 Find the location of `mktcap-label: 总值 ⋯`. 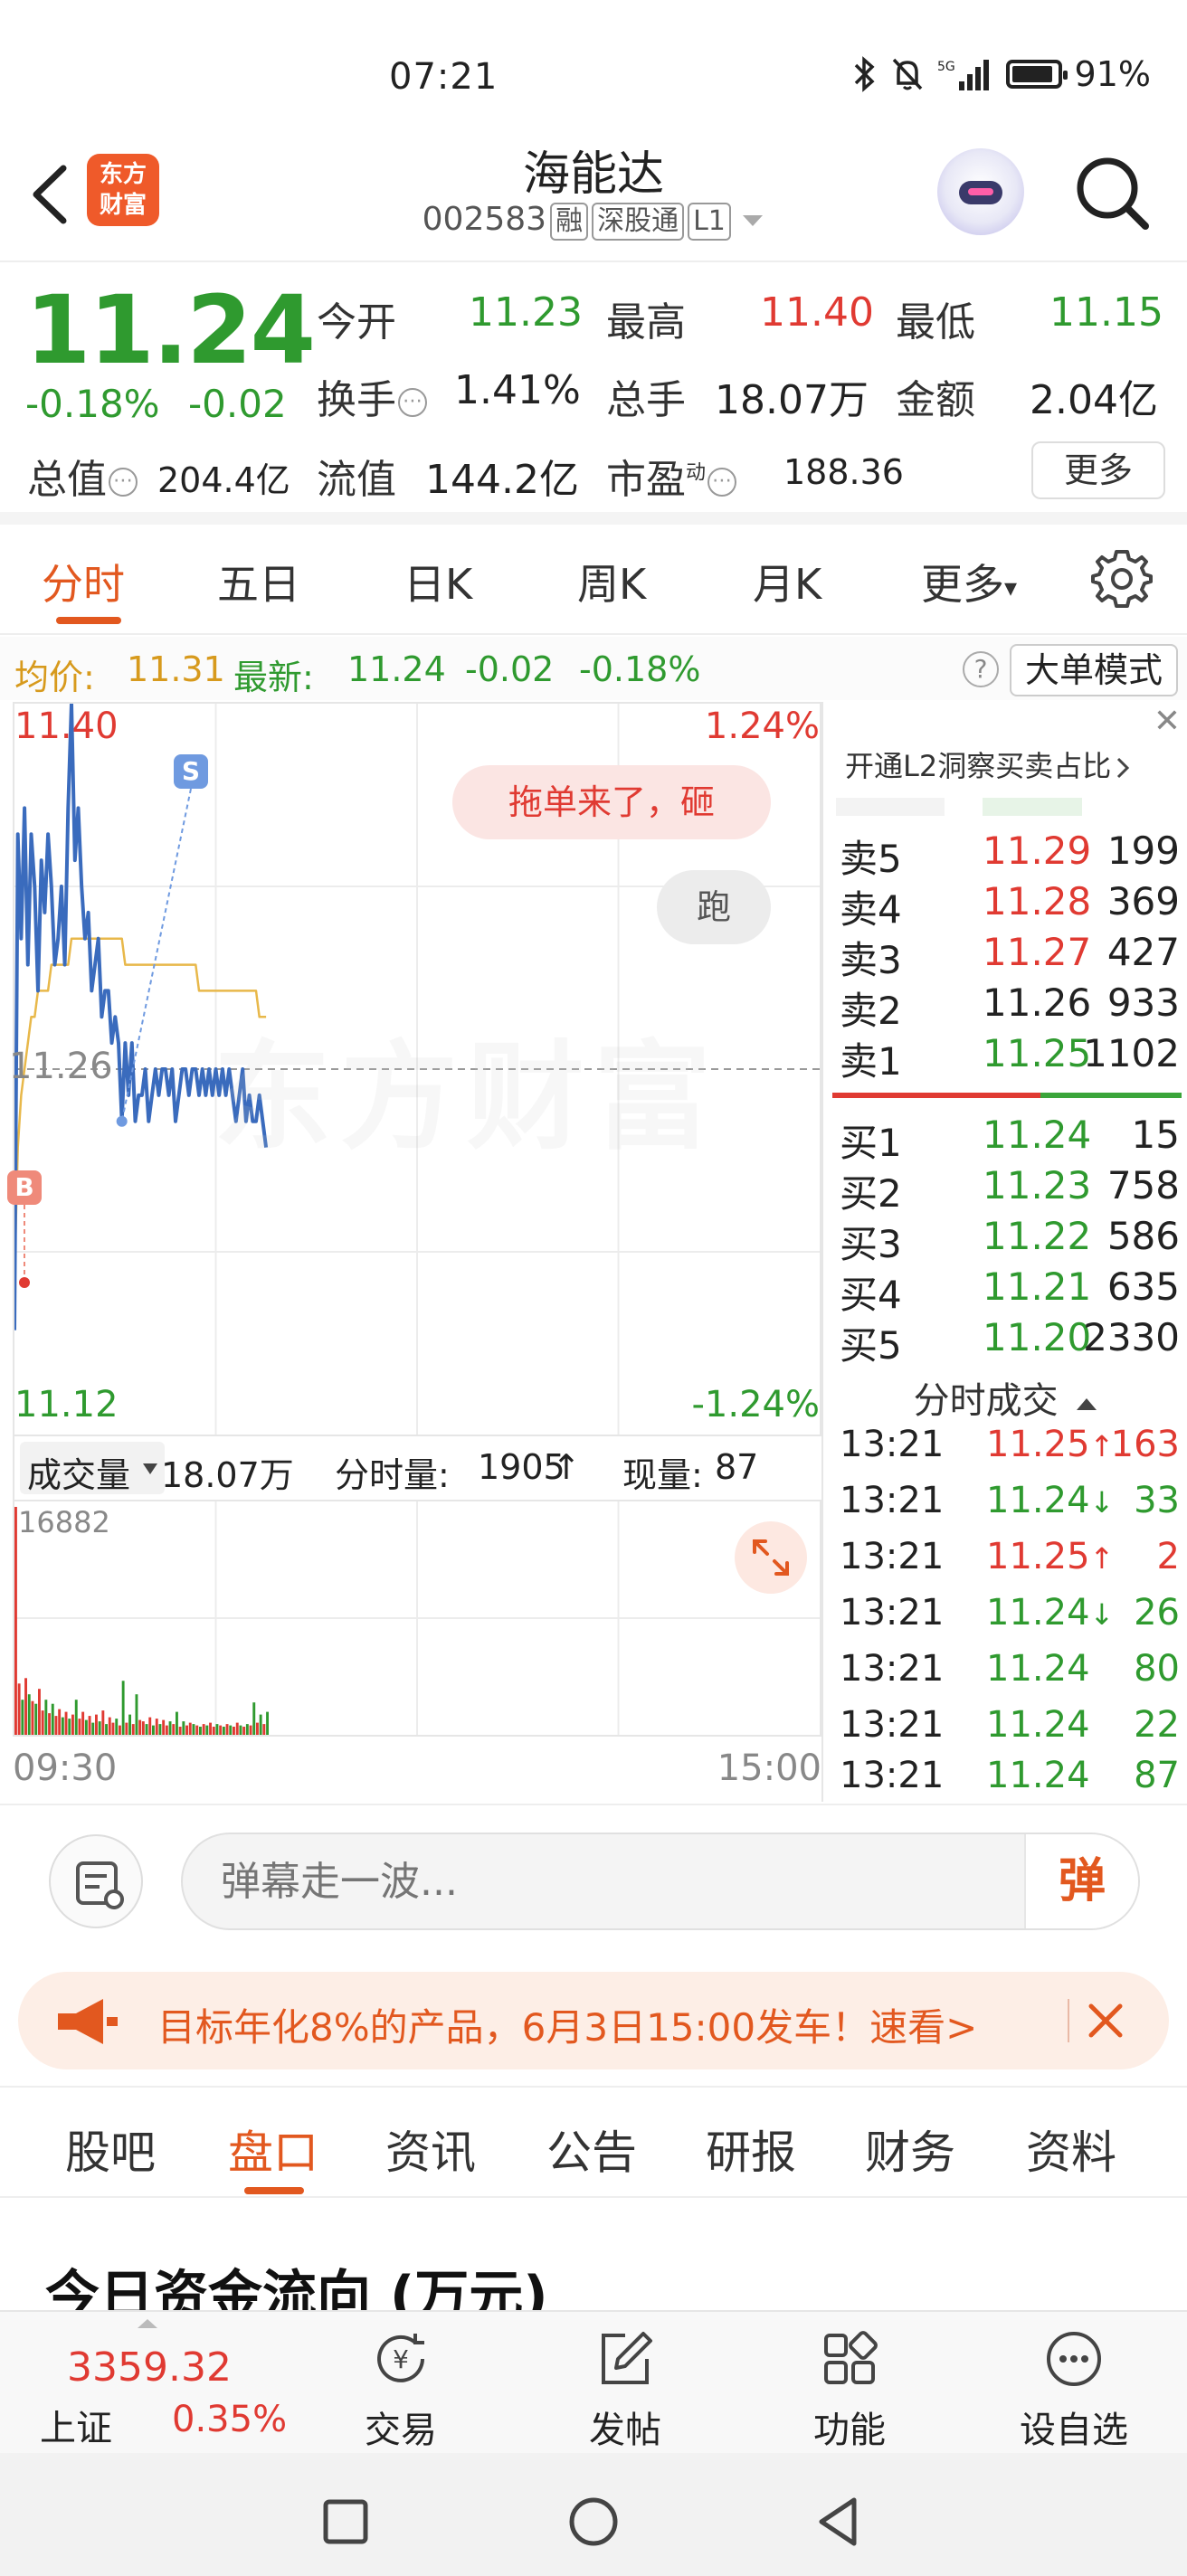

mktcap-label: 总值 ⋯ is located at coordinates (82, 476).